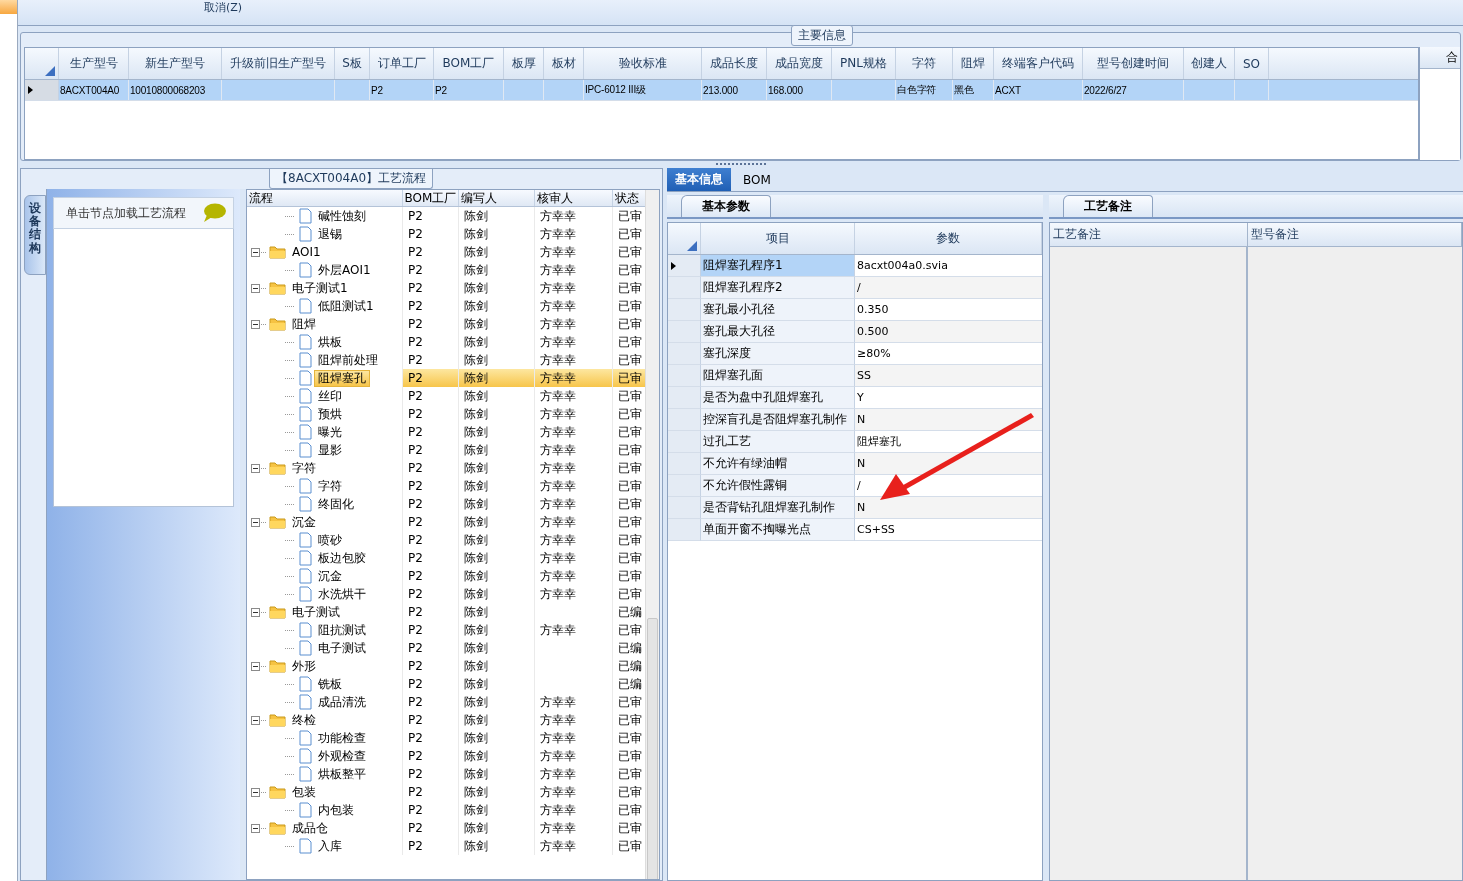 Image resolution: width=1463 pixels, height=881 pixels. What do you see at coordinates (304, 720) in the screenshot?
I see `tree-node: 终检` at bounding box center [304, 720].